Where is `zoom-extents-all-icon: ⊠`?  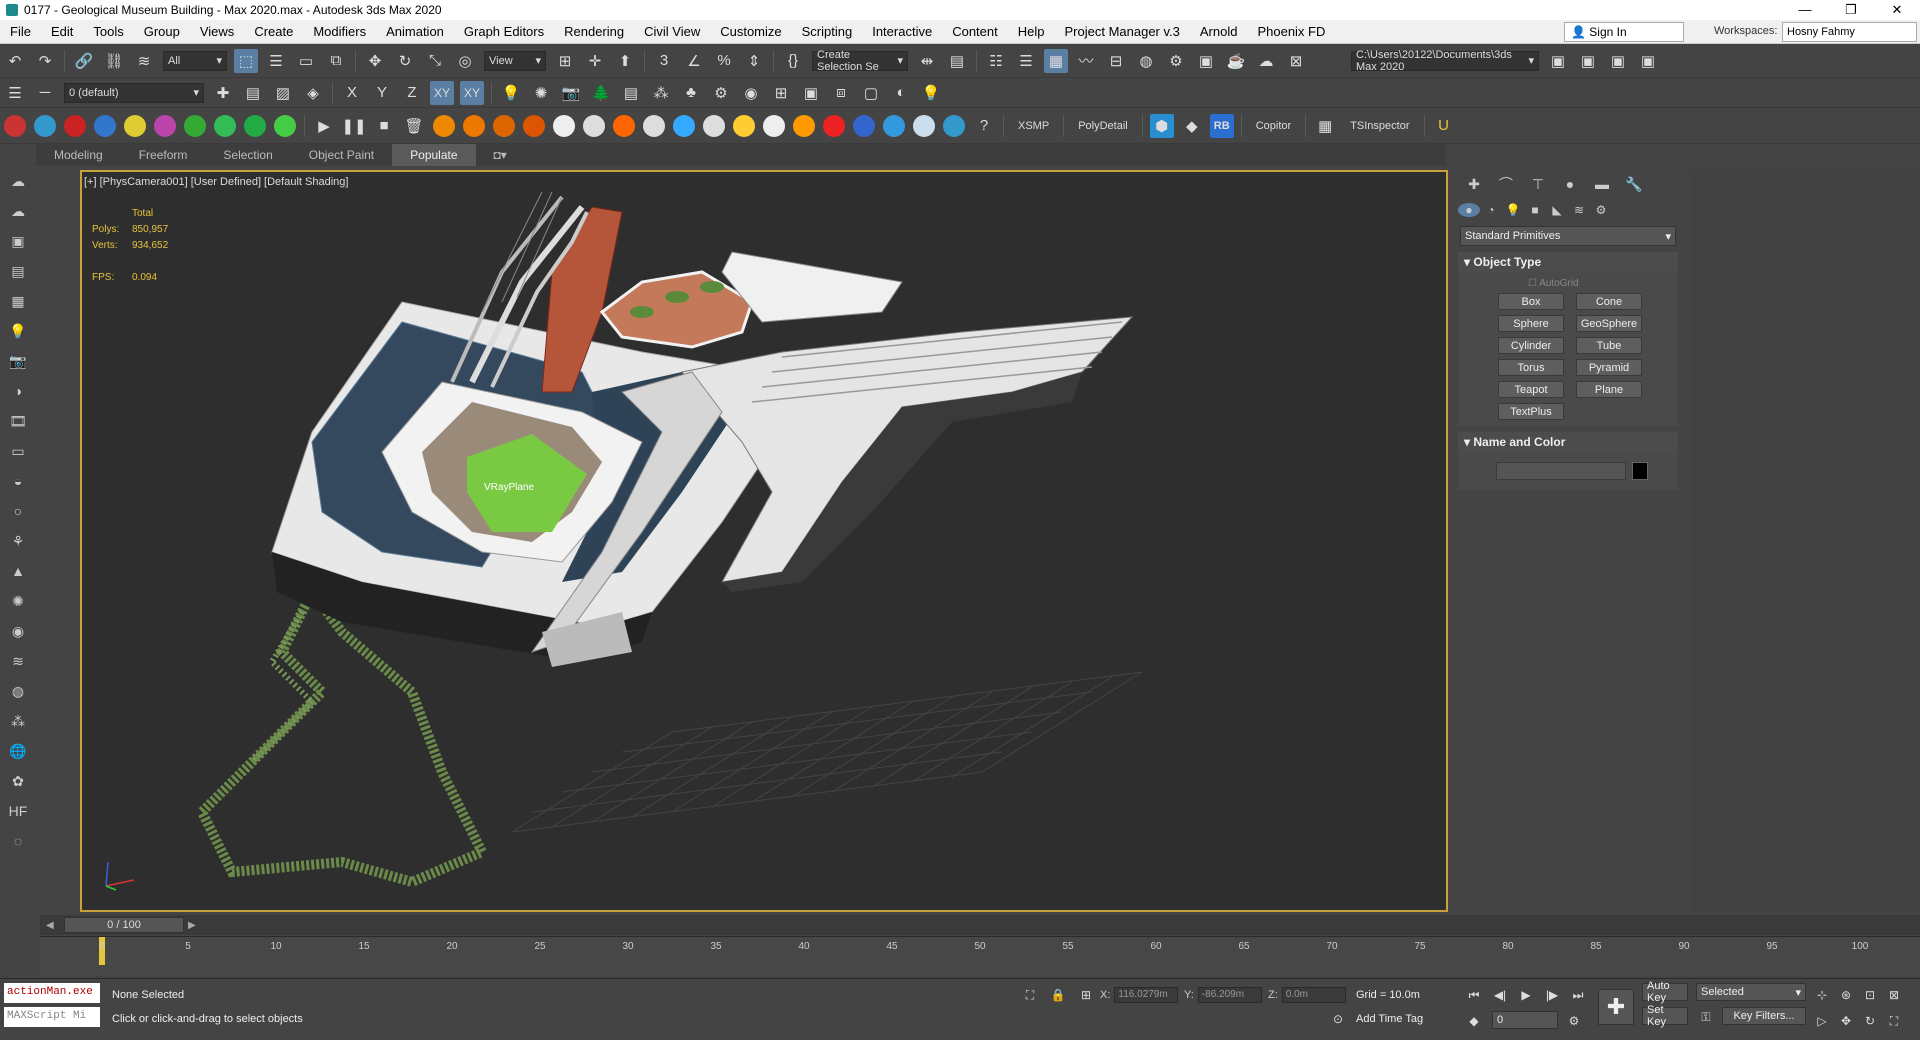 zoom-extents-all-icon: ⊠ is located at coordinates (1894, 995).